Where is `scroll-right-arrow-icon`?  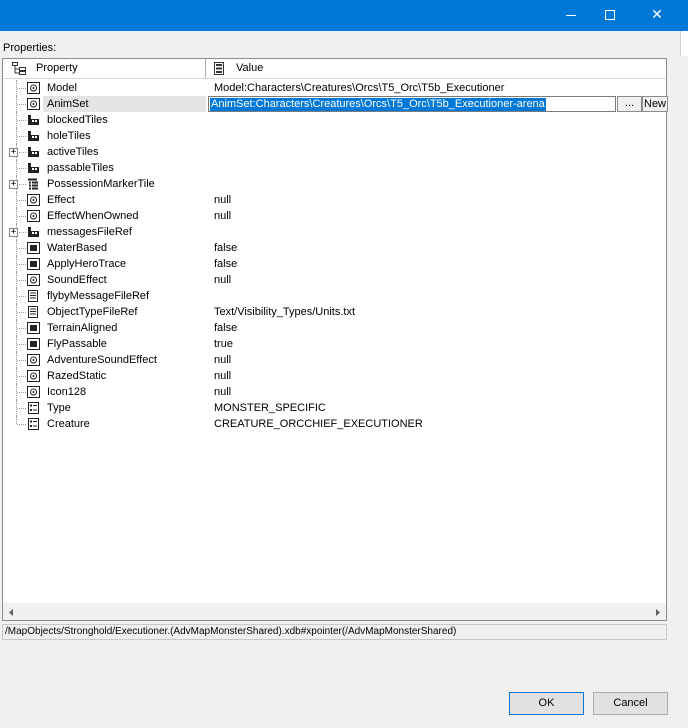 scroll-right-arrow-icon is located at coordinates (657, 612).